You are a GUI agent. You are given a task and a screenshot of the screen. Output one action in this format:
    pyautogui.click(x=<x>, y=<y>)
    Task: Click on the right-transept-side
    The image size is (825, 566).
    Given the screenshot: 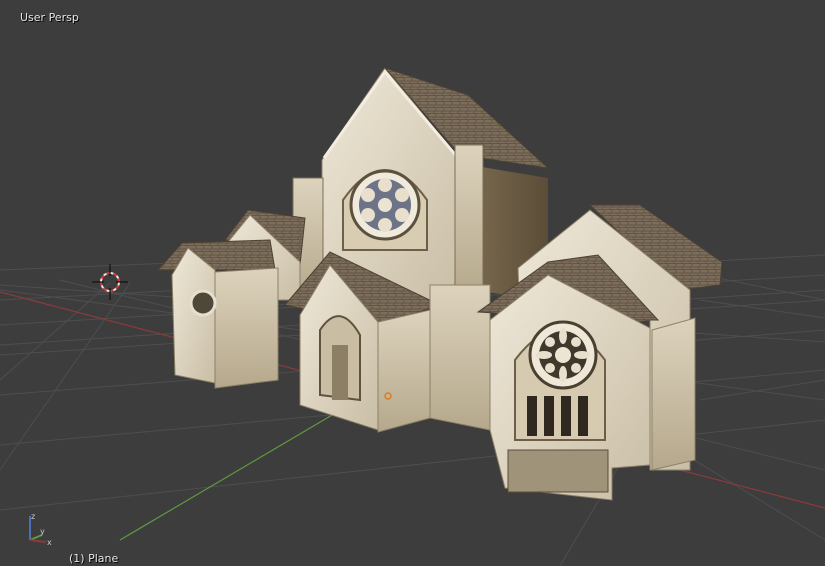 What is the action you would take?
    pyautogui.click(x=673, y=394)
    